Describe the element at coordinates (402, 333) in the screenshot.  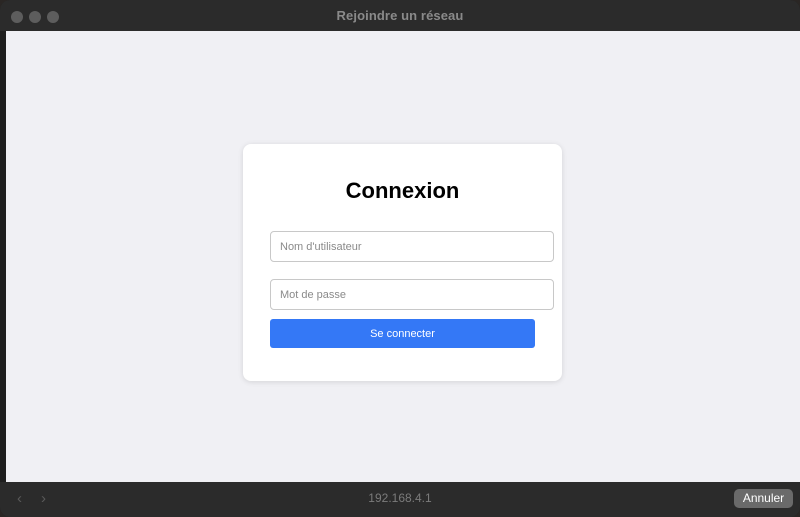
I see `login-button: Se connecter` at that location.